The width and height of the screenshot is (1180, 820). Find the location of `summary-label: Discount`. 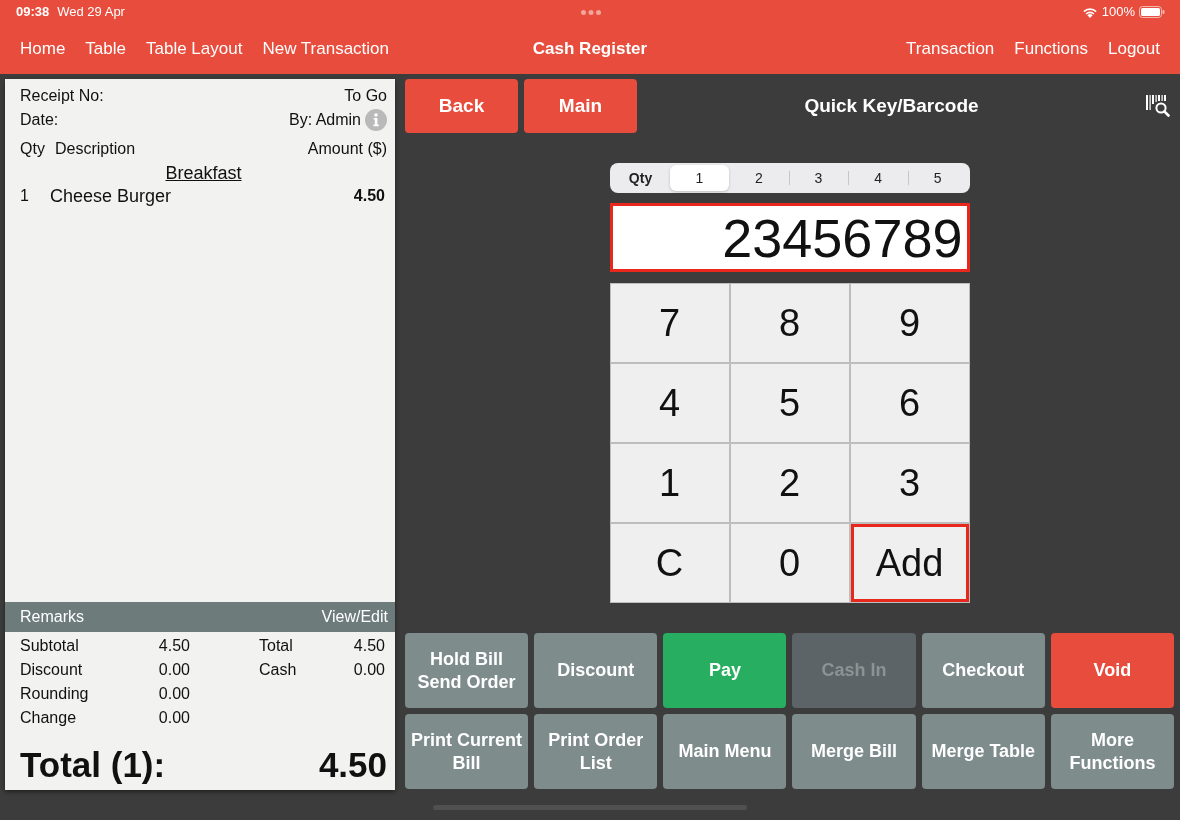

summary-label: Discount is located at coordinates (51, 670).